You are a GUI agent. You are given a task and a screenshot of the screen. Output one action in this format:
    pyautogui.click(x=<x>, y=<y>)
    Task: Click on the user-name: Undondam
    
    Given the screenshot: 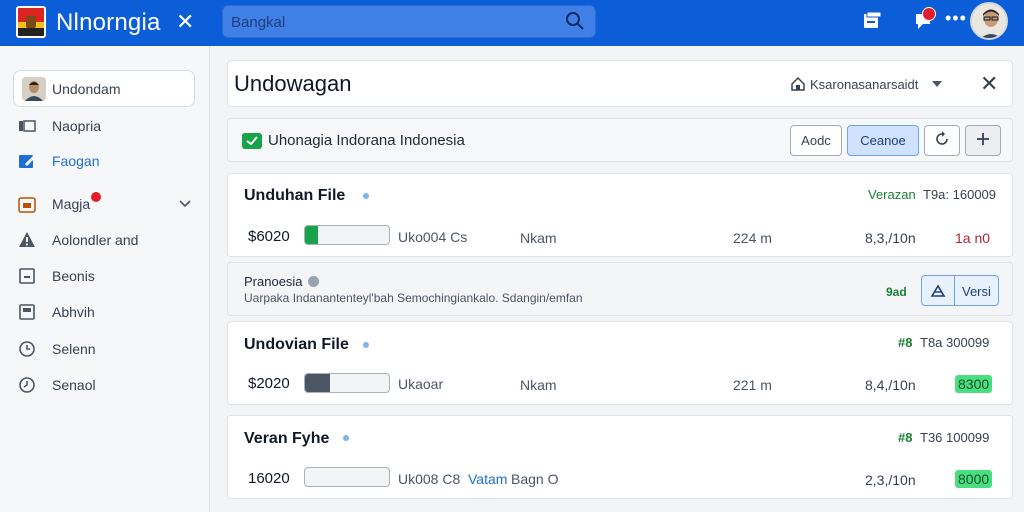 What is the action you would take?
    pyautogui.click(x=86, y=89)
    